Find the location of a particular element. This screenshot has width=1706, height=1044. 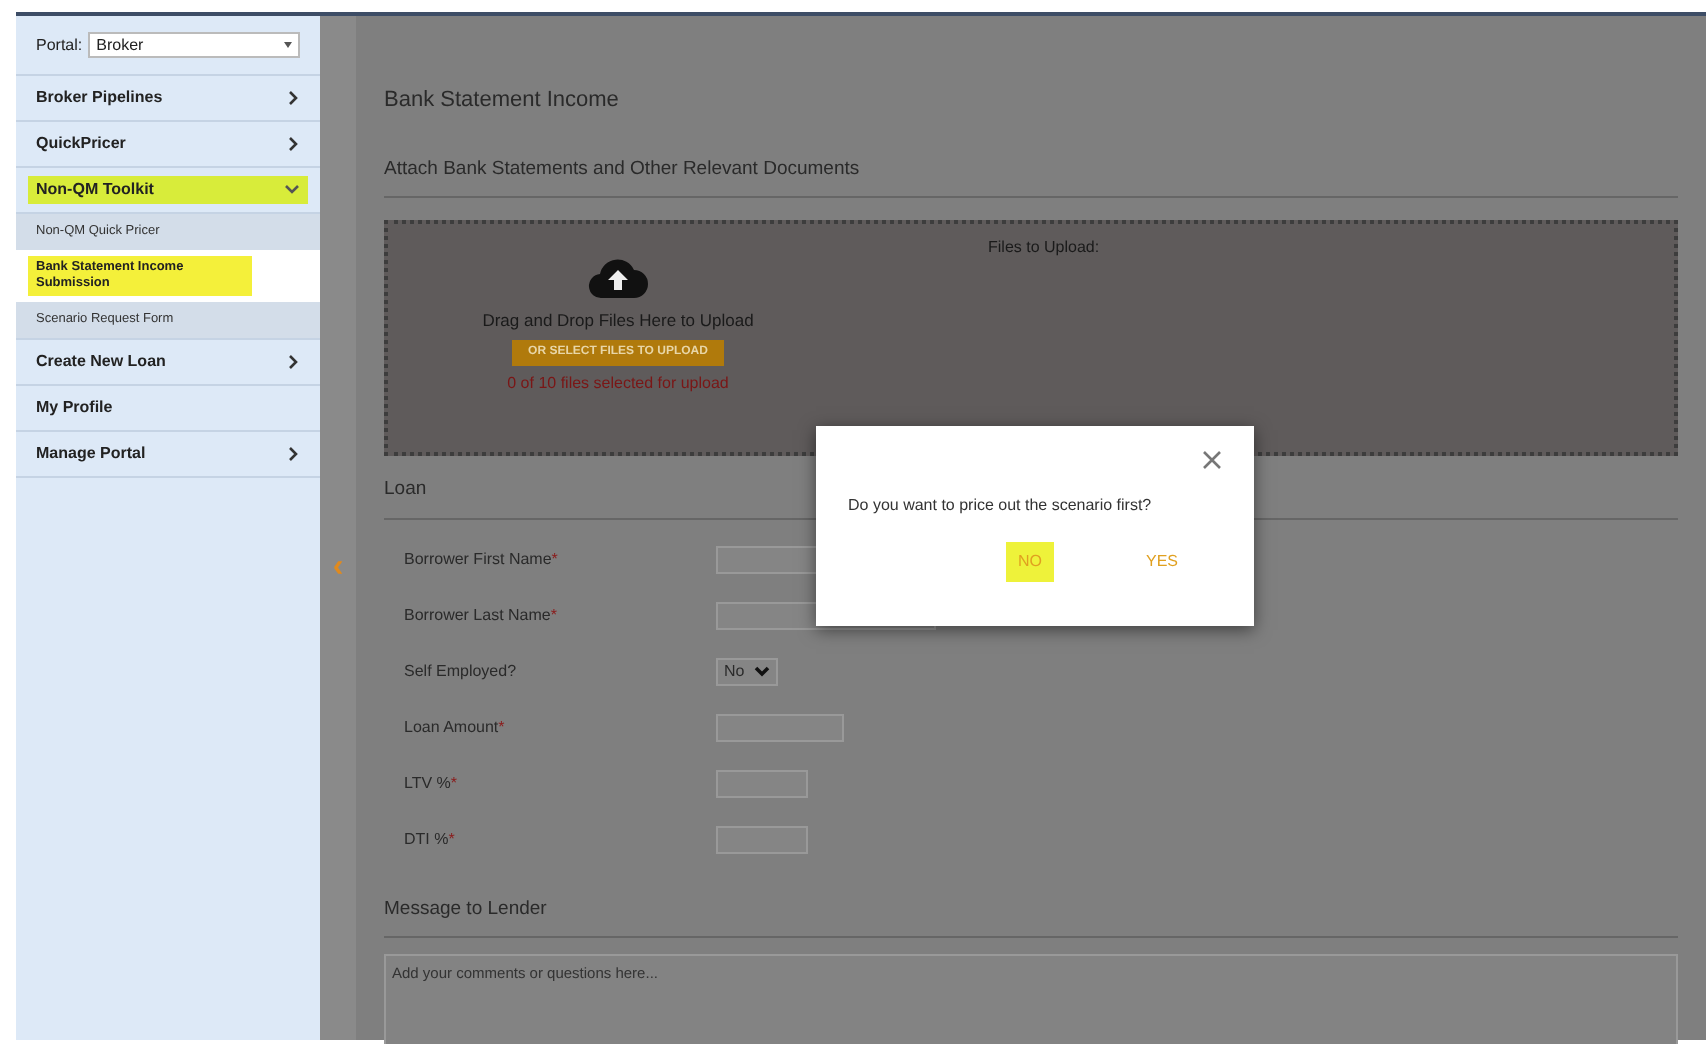

files-label: Files to Upload: is located at coordinates (1044, 248).